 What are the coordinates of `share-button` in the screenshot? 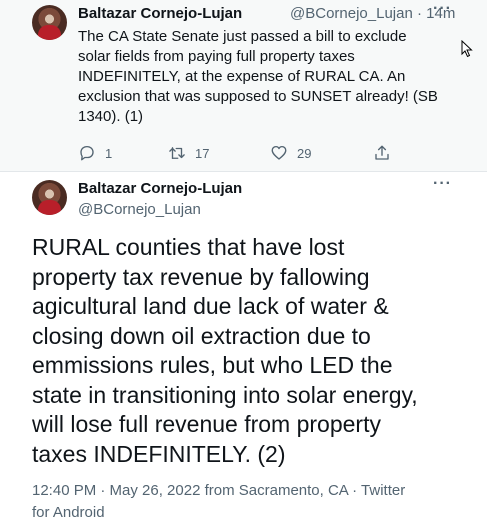 It's located at (382, 153).